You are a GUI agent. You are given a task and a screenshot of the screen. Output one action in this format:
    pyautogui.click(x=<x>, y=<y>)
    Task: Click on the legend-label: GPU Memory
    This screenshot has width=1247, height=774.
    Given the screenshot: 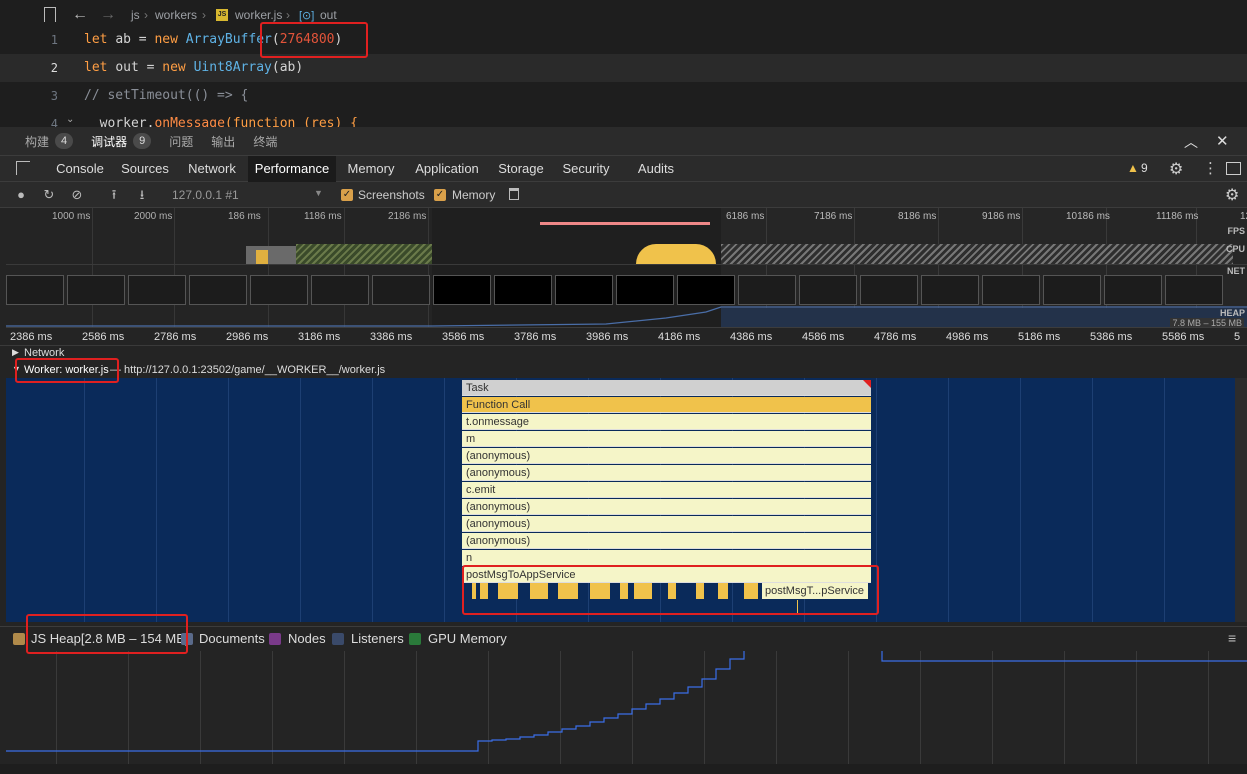 What is the action you would take?
    pyautogui.click(x=467, y=638)
    